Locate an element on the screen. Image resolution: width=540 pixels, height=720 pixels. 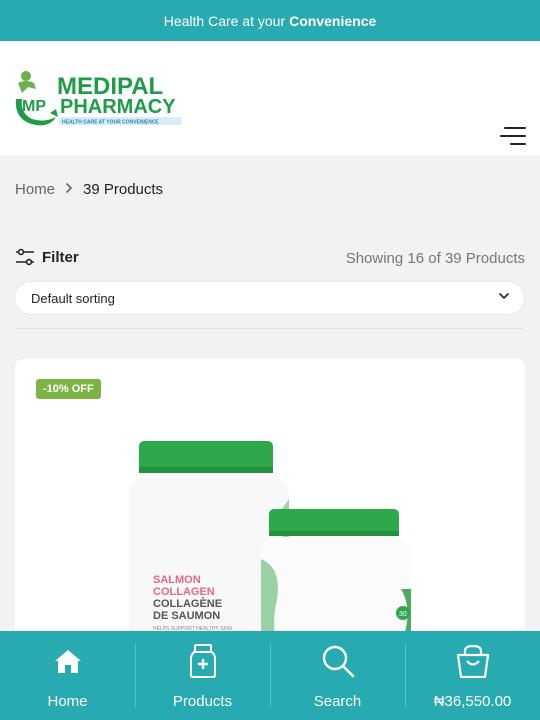
sort-selected-value: Default sorting is located at coordinates (73, 298).